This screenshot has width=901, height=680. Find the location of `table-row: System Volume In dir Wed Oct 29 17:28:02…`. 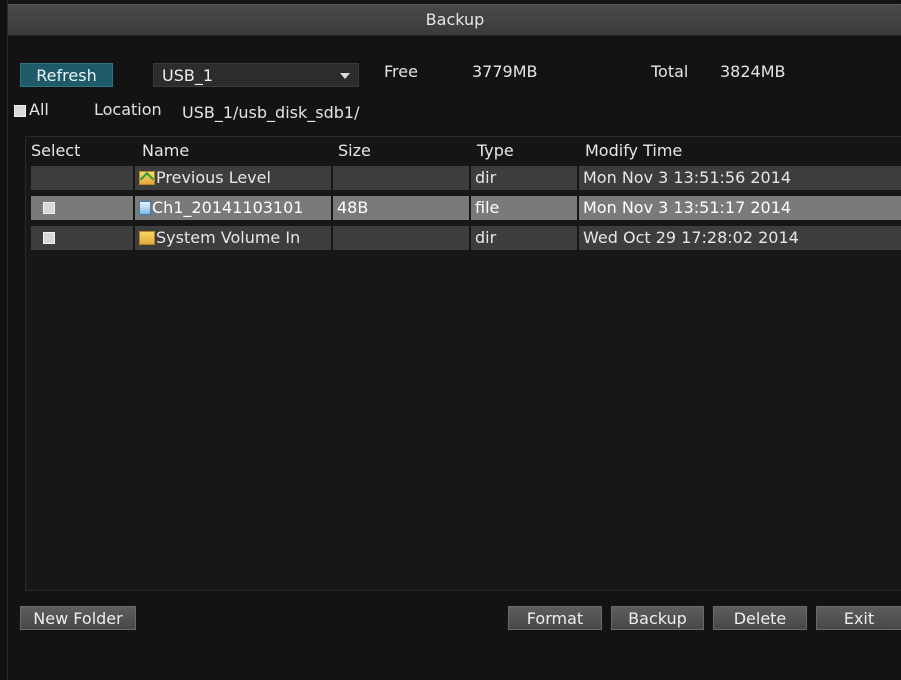

table-row: System Volume In dir Wed Oct 29 17:28:02… is located at coordinates (463, 238).